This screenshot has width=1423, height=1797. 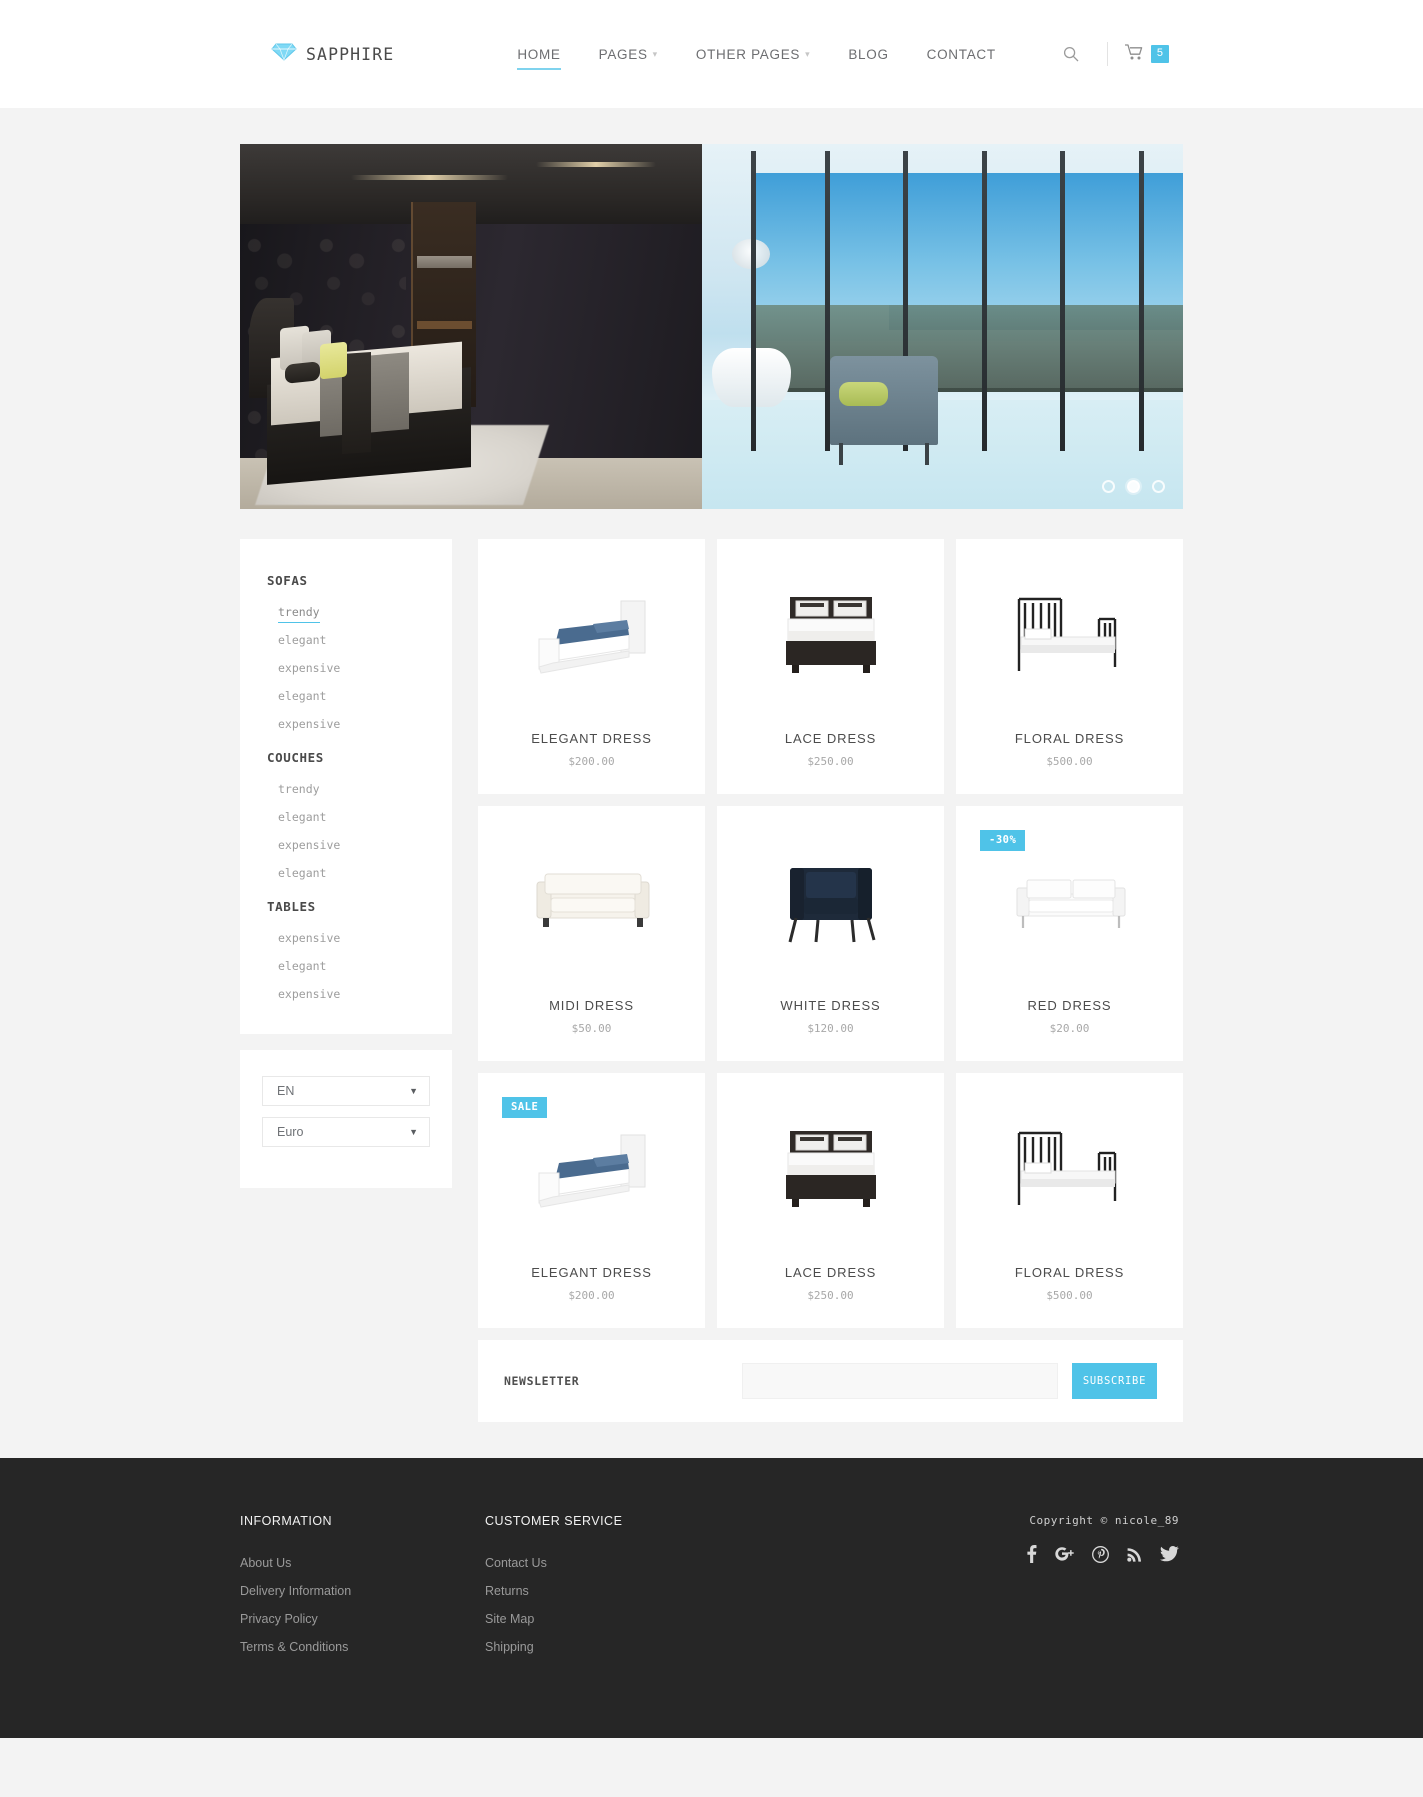 I want to click on main-nav: HOME PAGES ▾ OTHER PAGES ▾ BLOG CONTACT, so click(x=756, y=54).